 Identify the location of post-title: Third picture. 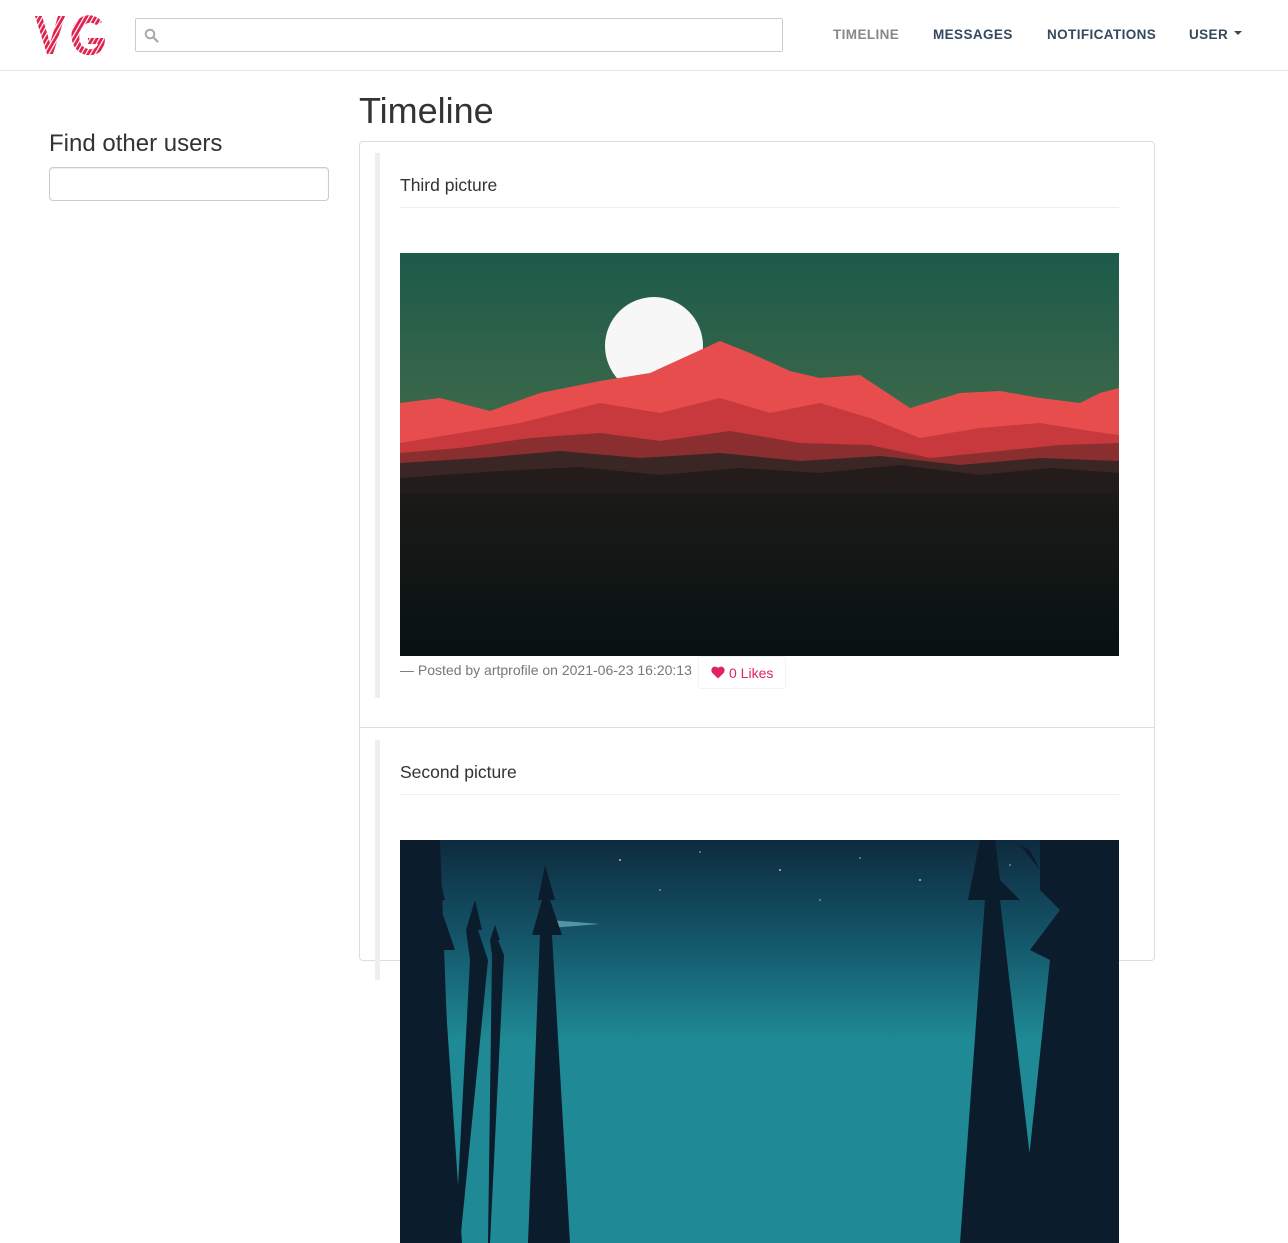
(449, 185).